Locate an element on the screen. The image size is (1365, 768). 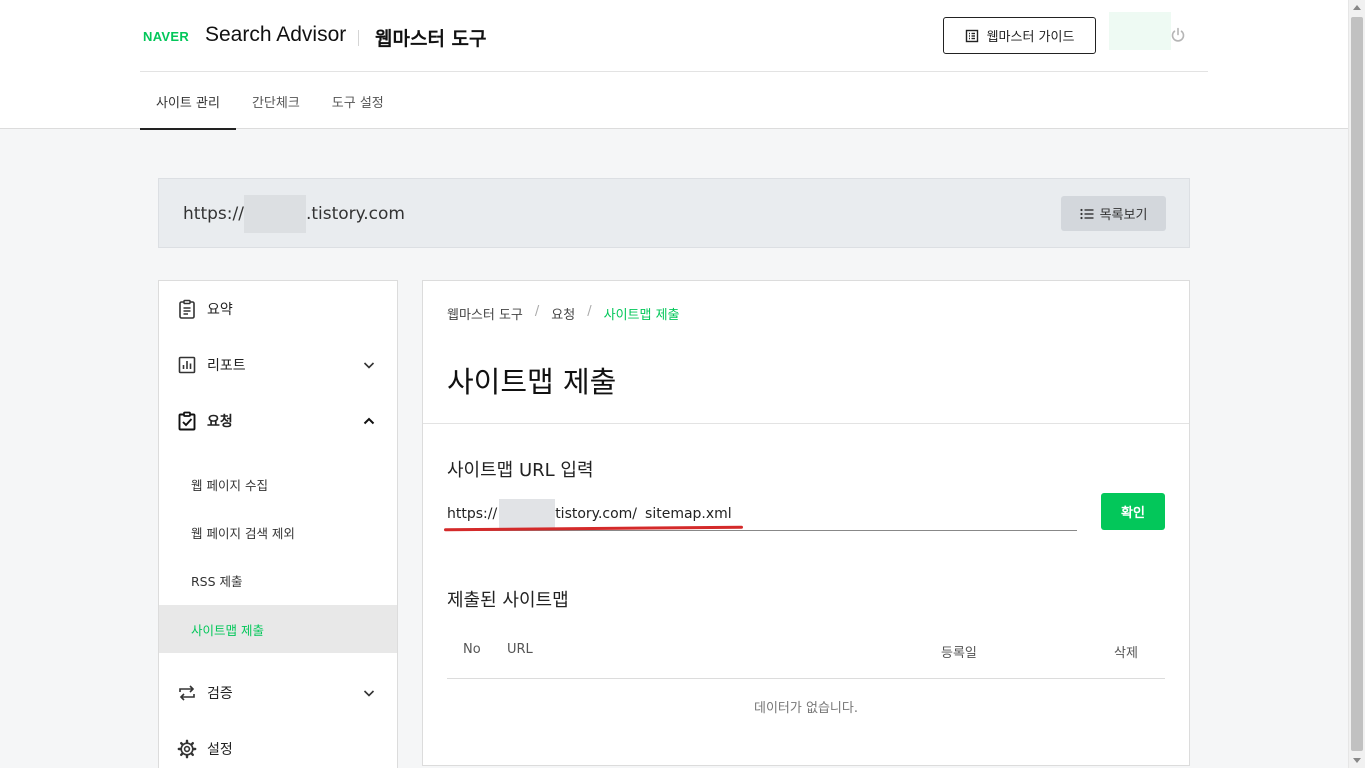
scroll-down-arrow-icon is located at coordinates (1357, 760).